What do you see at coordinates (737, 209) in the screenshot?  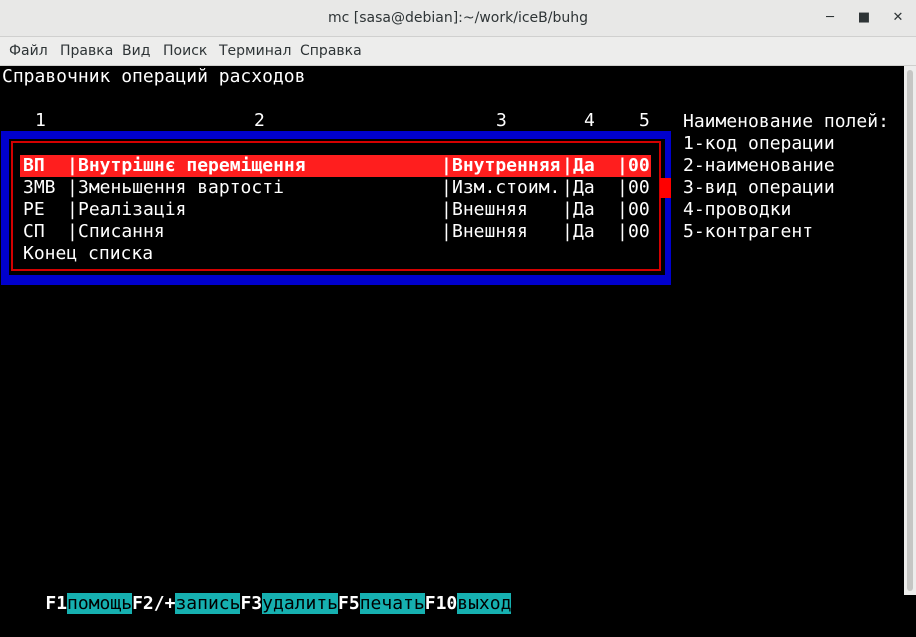 I see `legend-item: 4-проводки` at bounding box center [737, 209].